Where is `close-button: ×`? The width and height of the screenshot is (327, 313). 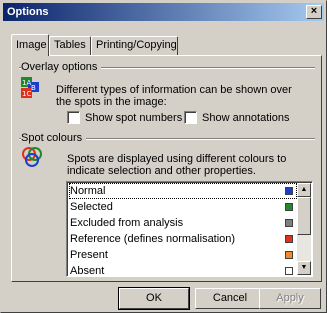 close-button: × is located at coordinates (314, 12).